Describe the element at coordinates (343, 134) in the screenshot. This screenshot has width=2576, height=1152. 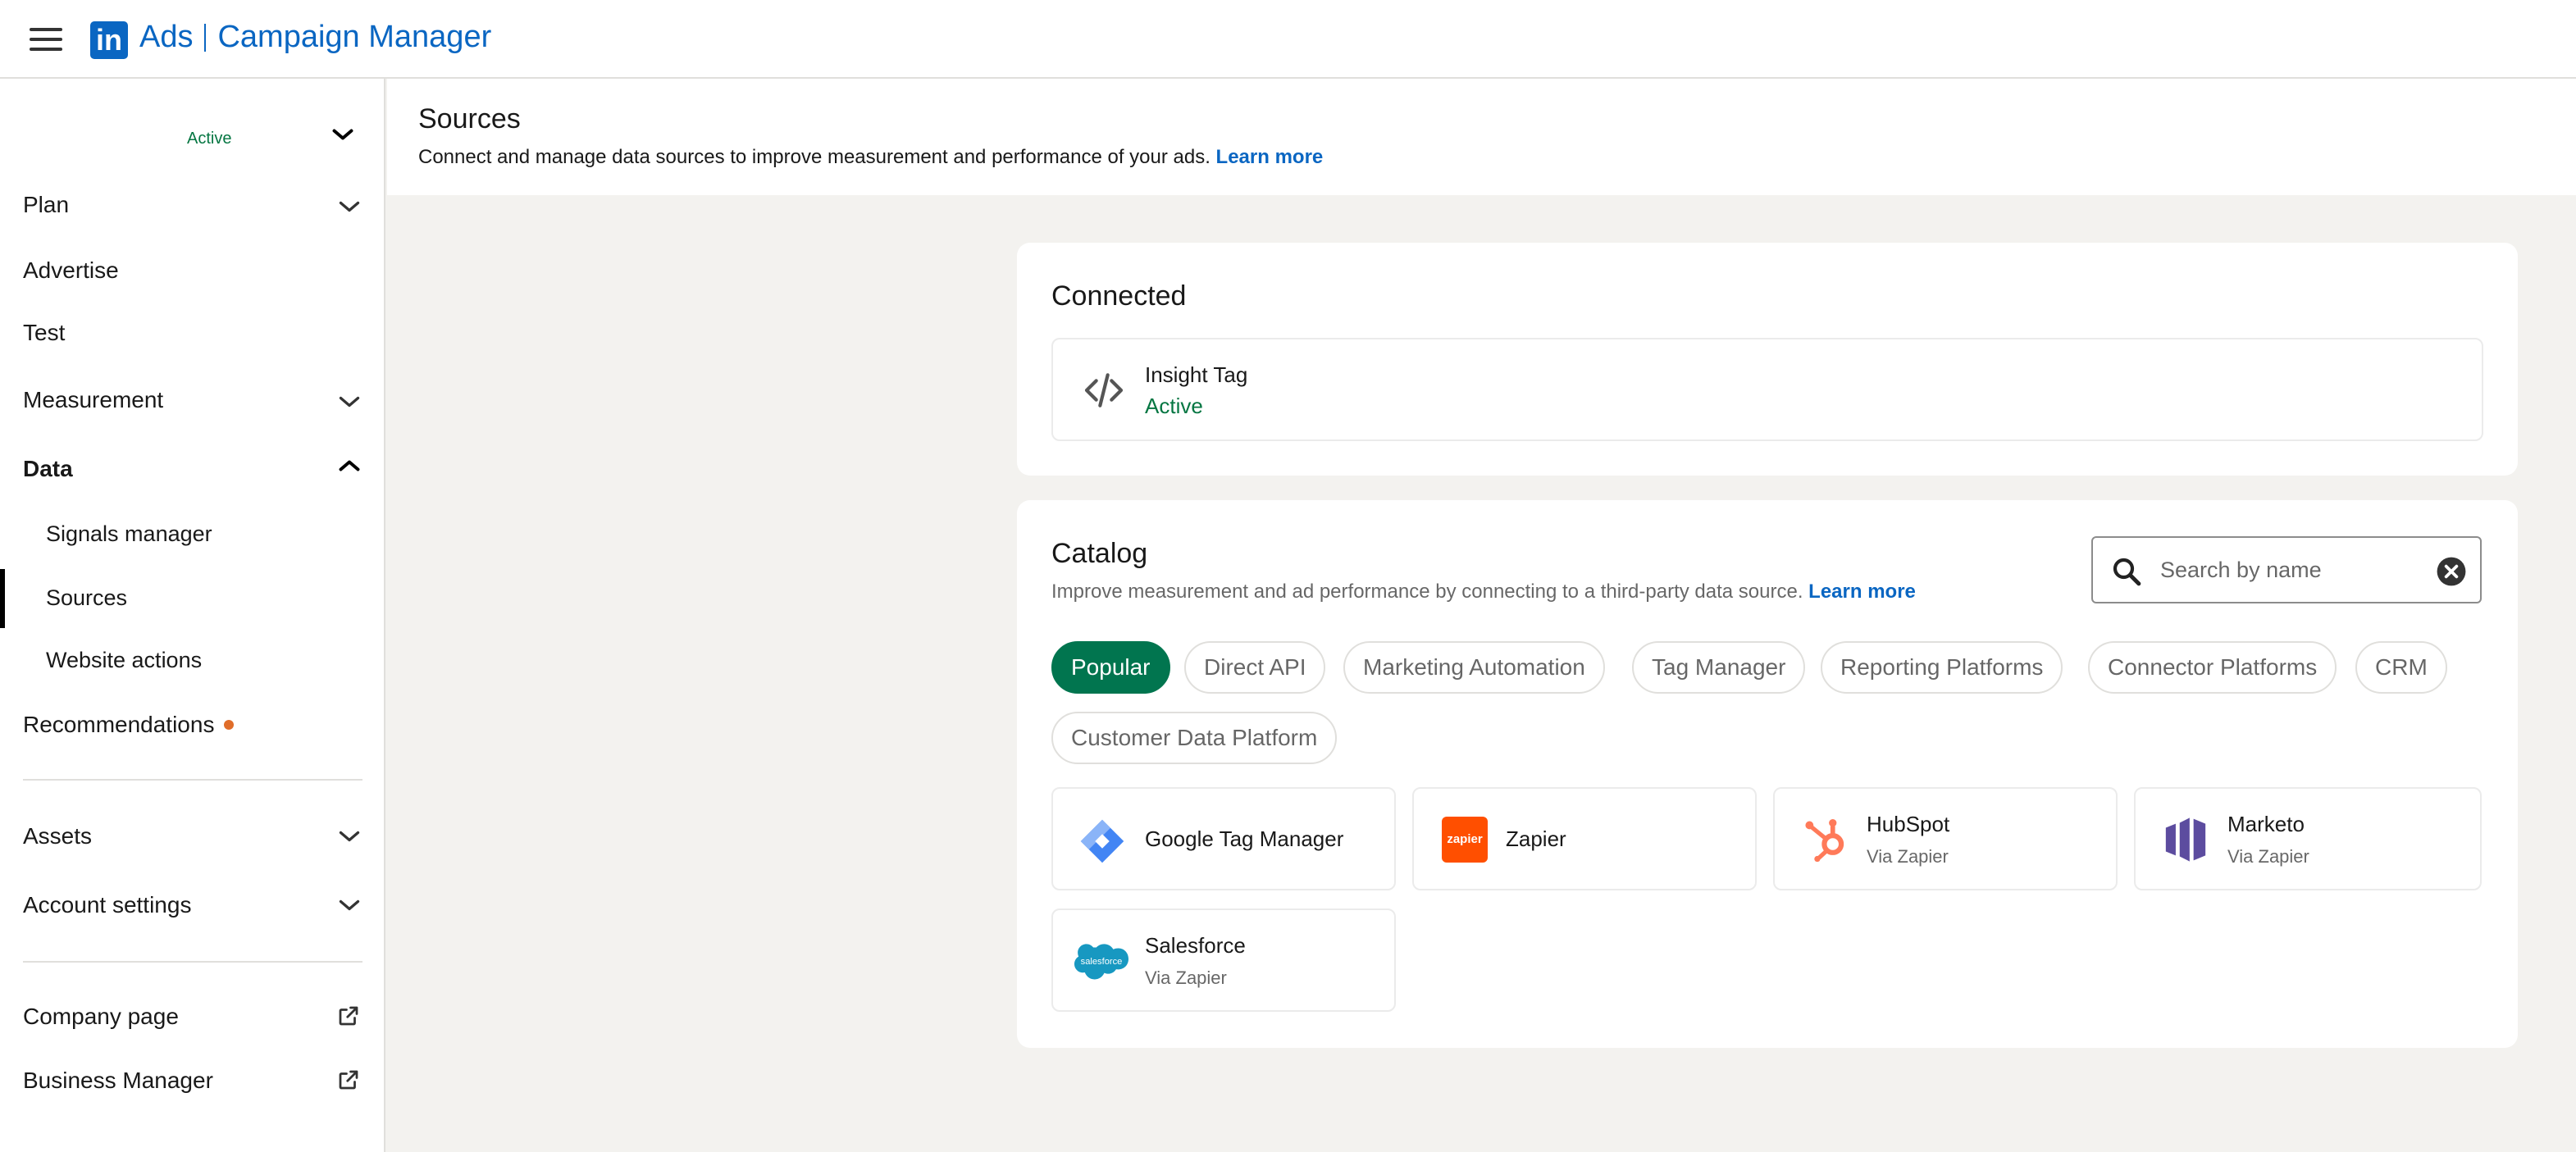
I see `account-chevron-down-icon` at that location.